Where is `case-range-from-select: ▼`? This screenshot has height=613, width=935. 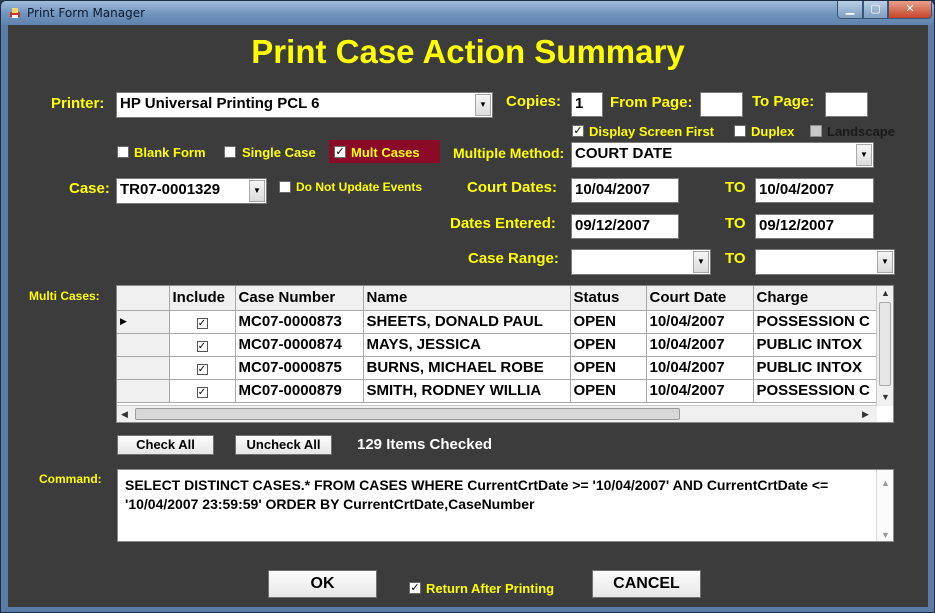 case-range-from-select: ▼ is located at coordinates (641, 262).